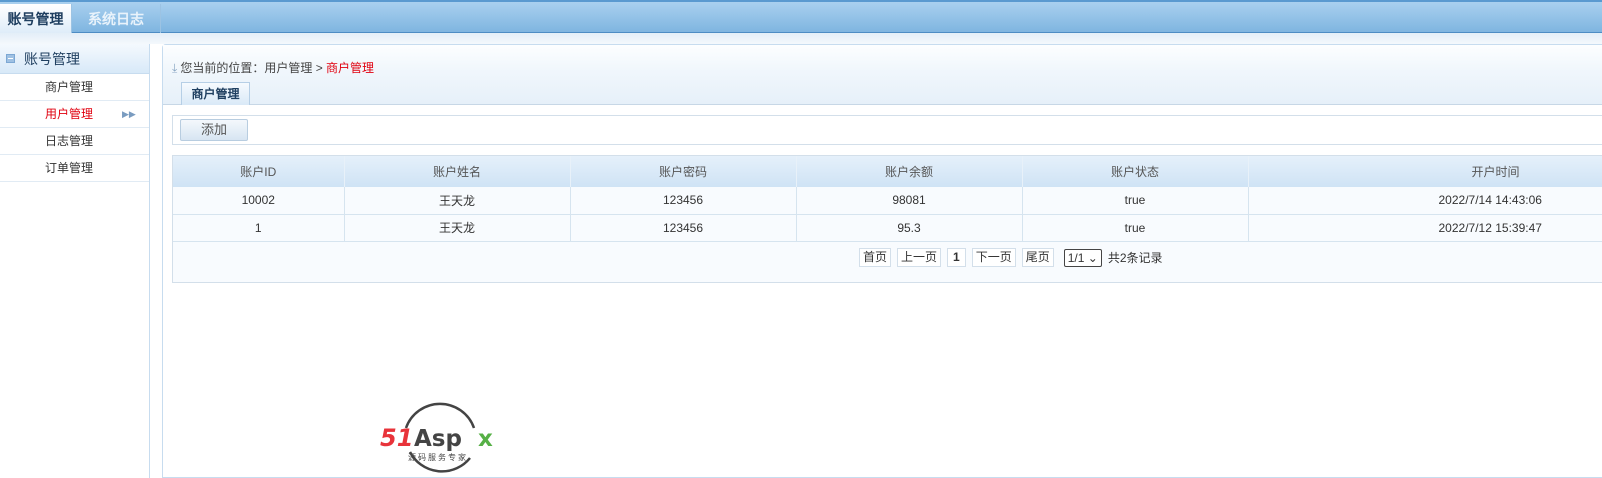 The width and height of the screenshot is (1602, 478). I want to click on sidebar-item-user: 用户管理 ▶▶, so click(74, 114).